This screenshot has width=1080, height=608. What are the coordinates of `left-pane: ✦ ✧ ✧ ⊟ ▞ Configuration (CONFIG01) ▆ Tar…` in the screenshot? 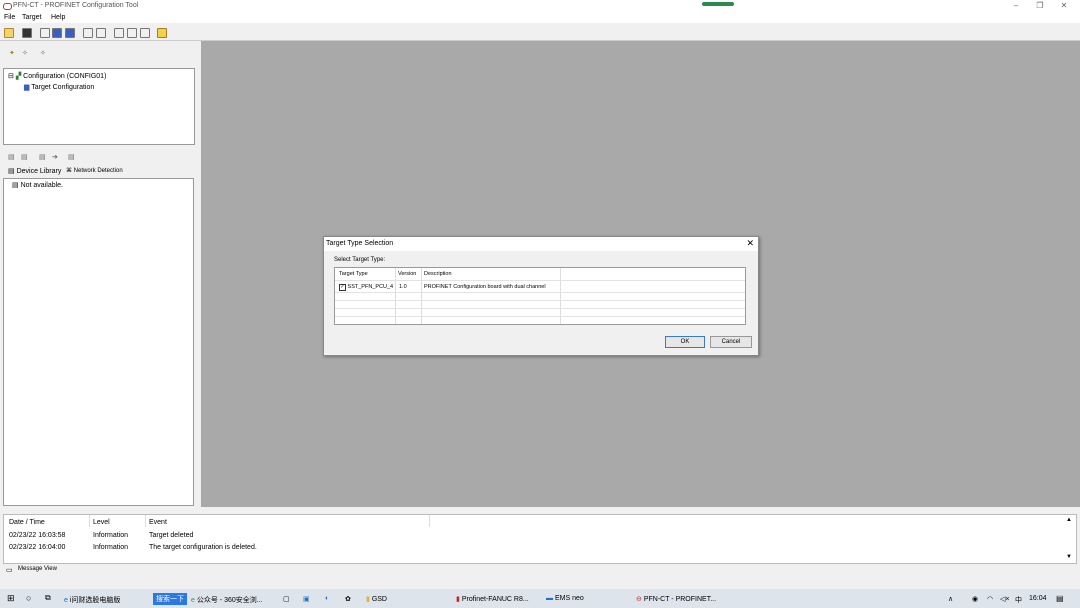 It's located at (99, 274).